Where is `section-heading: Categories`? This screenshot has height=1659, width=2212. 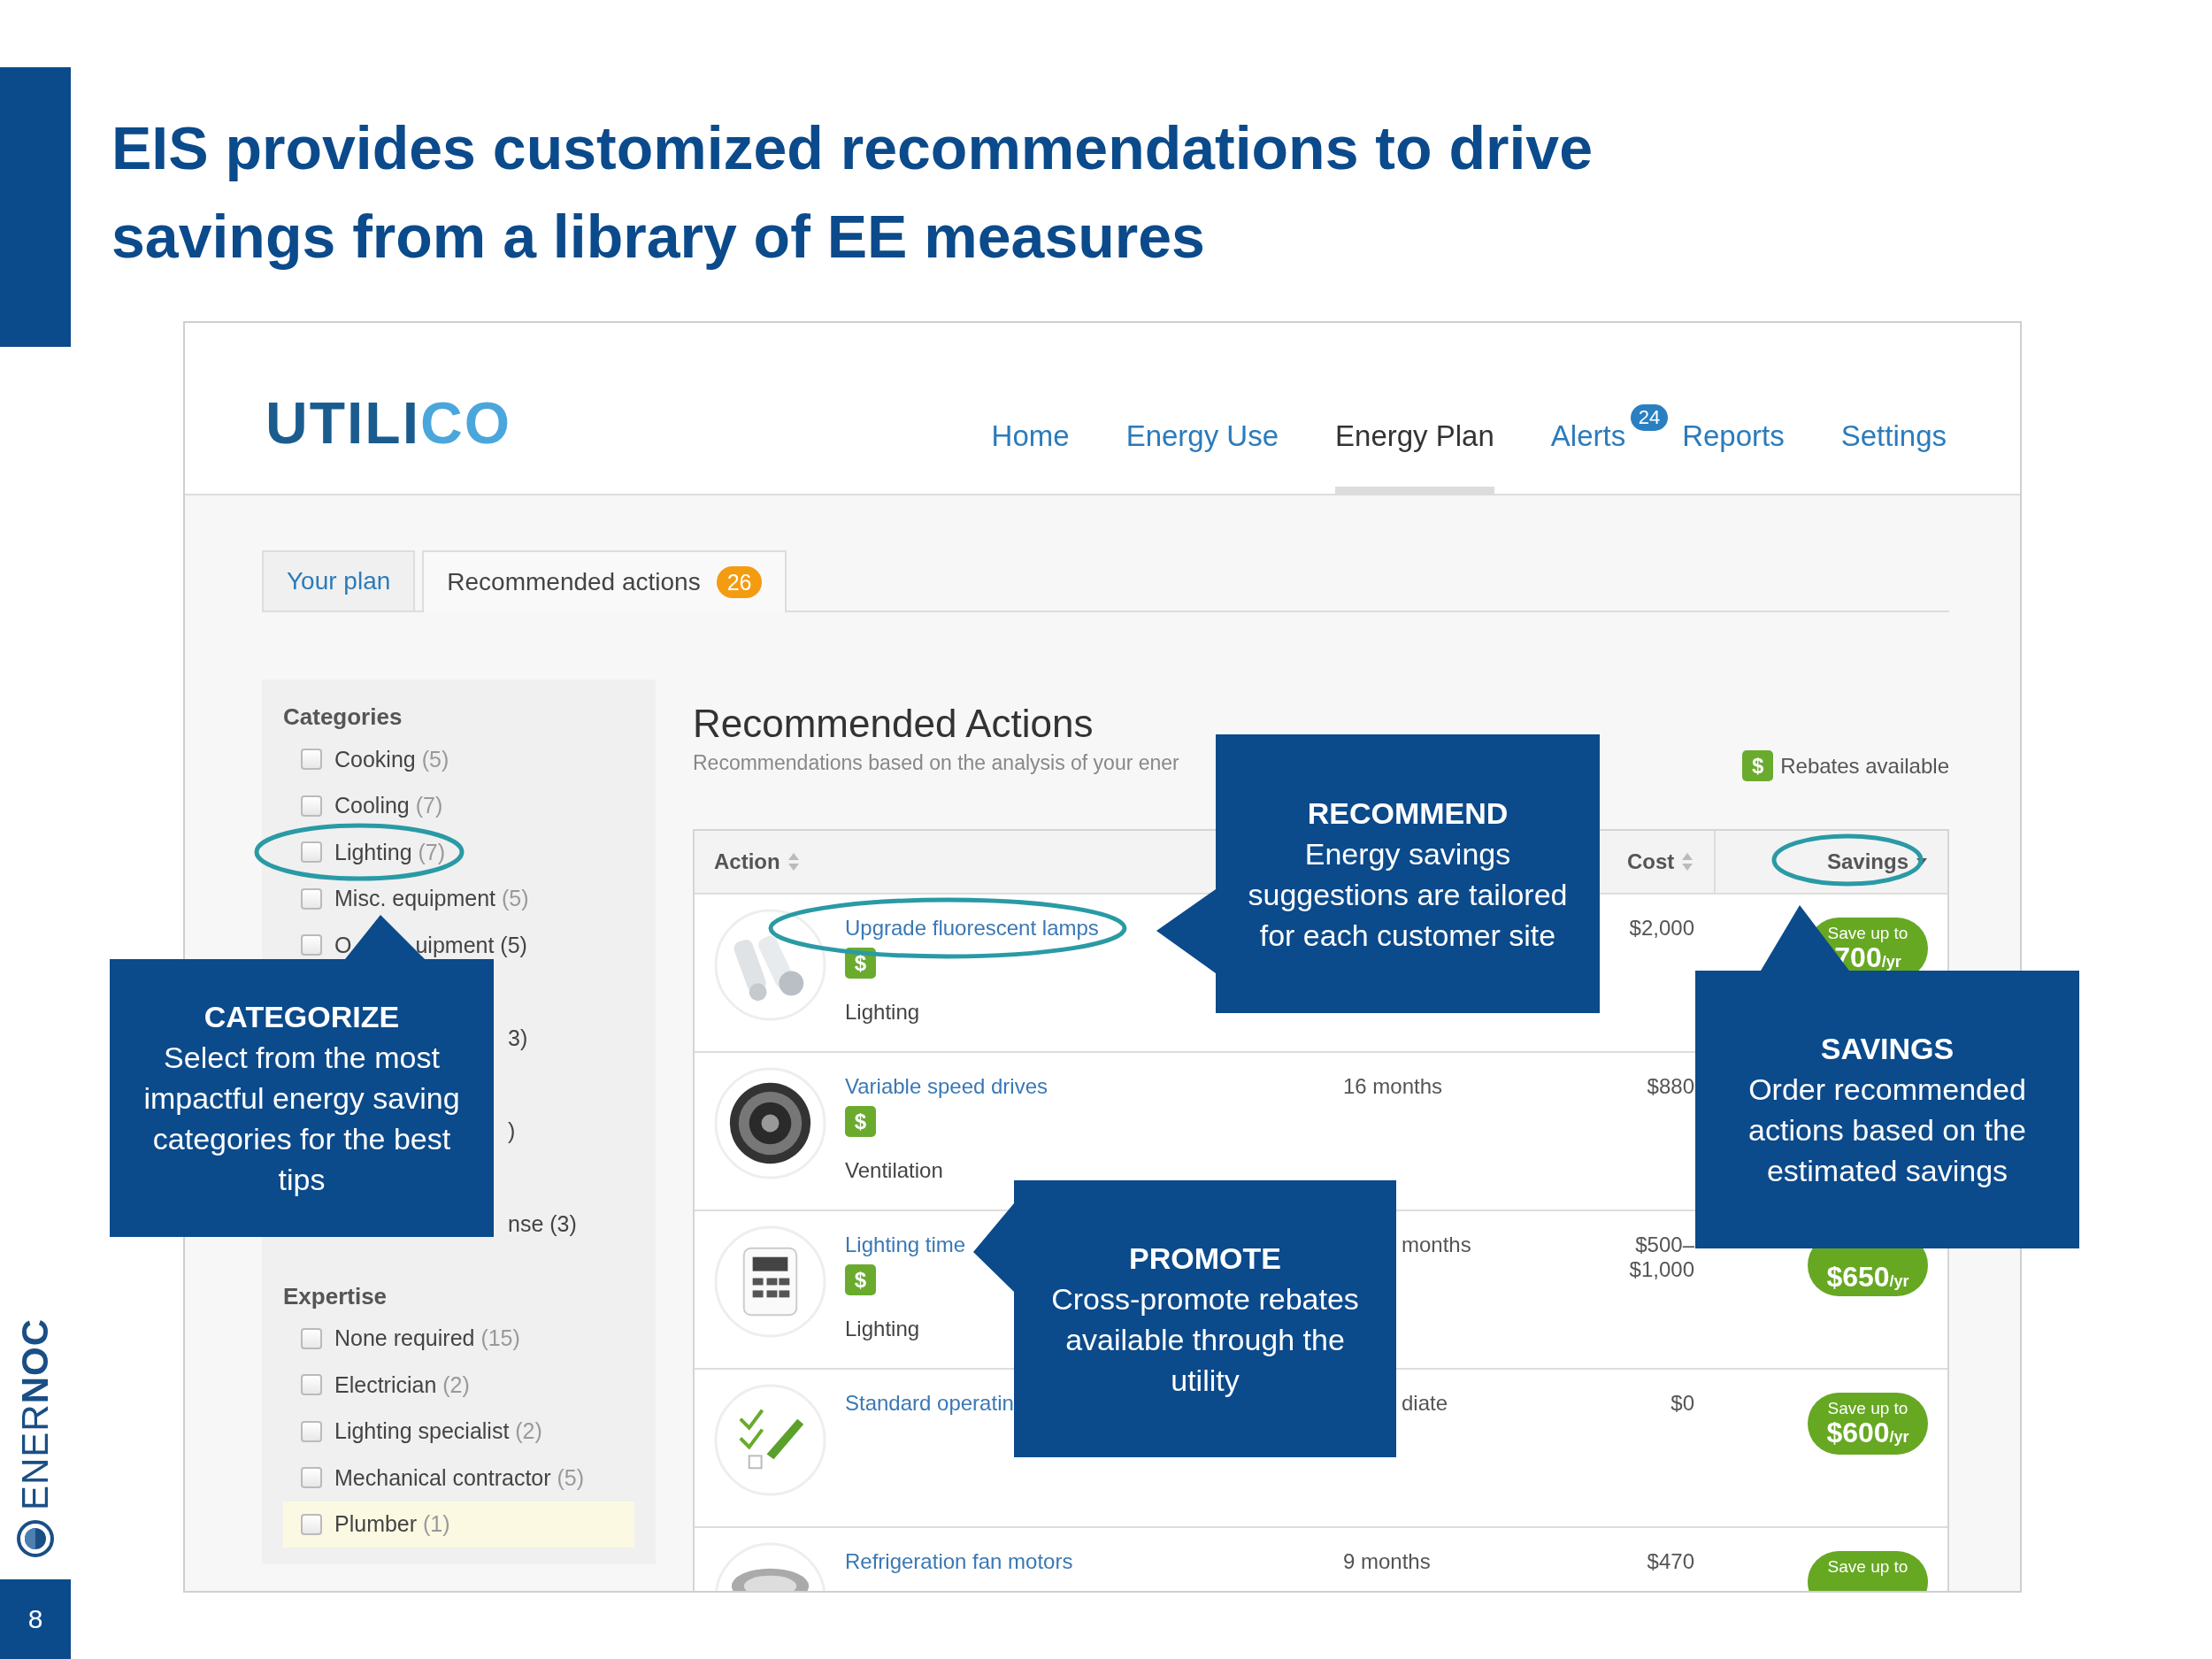 section-heading: Categories is located at coordinates (343, 718).